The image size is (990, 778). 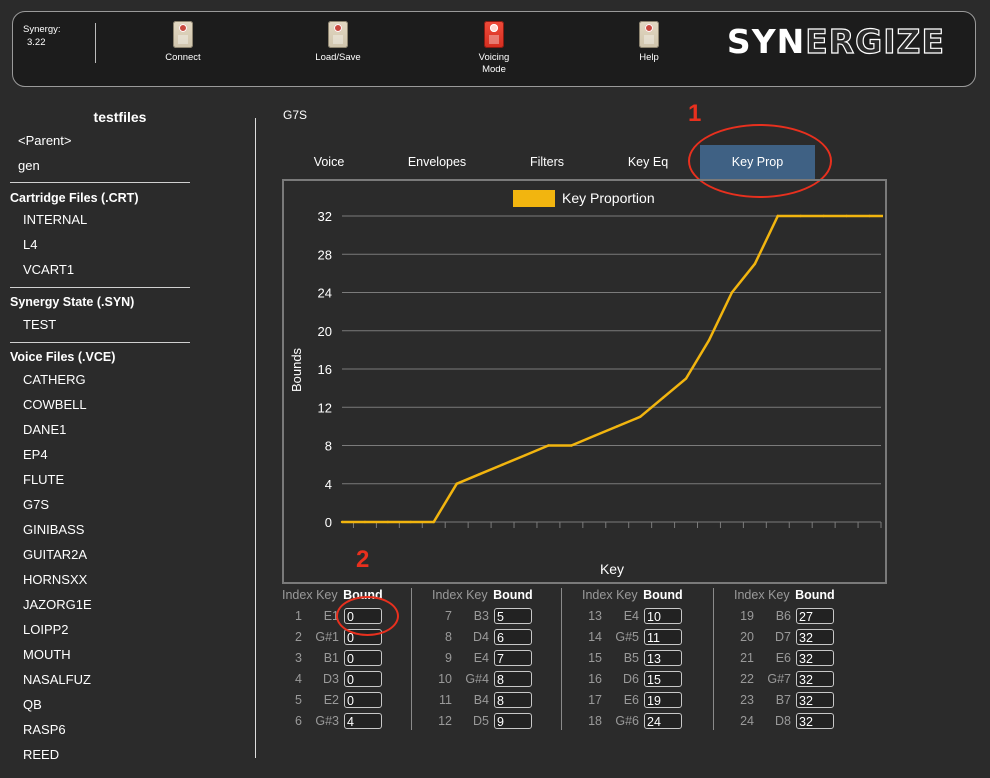 I want to click on tab-key-eq: Key Eq, so click(x=648, y=162).